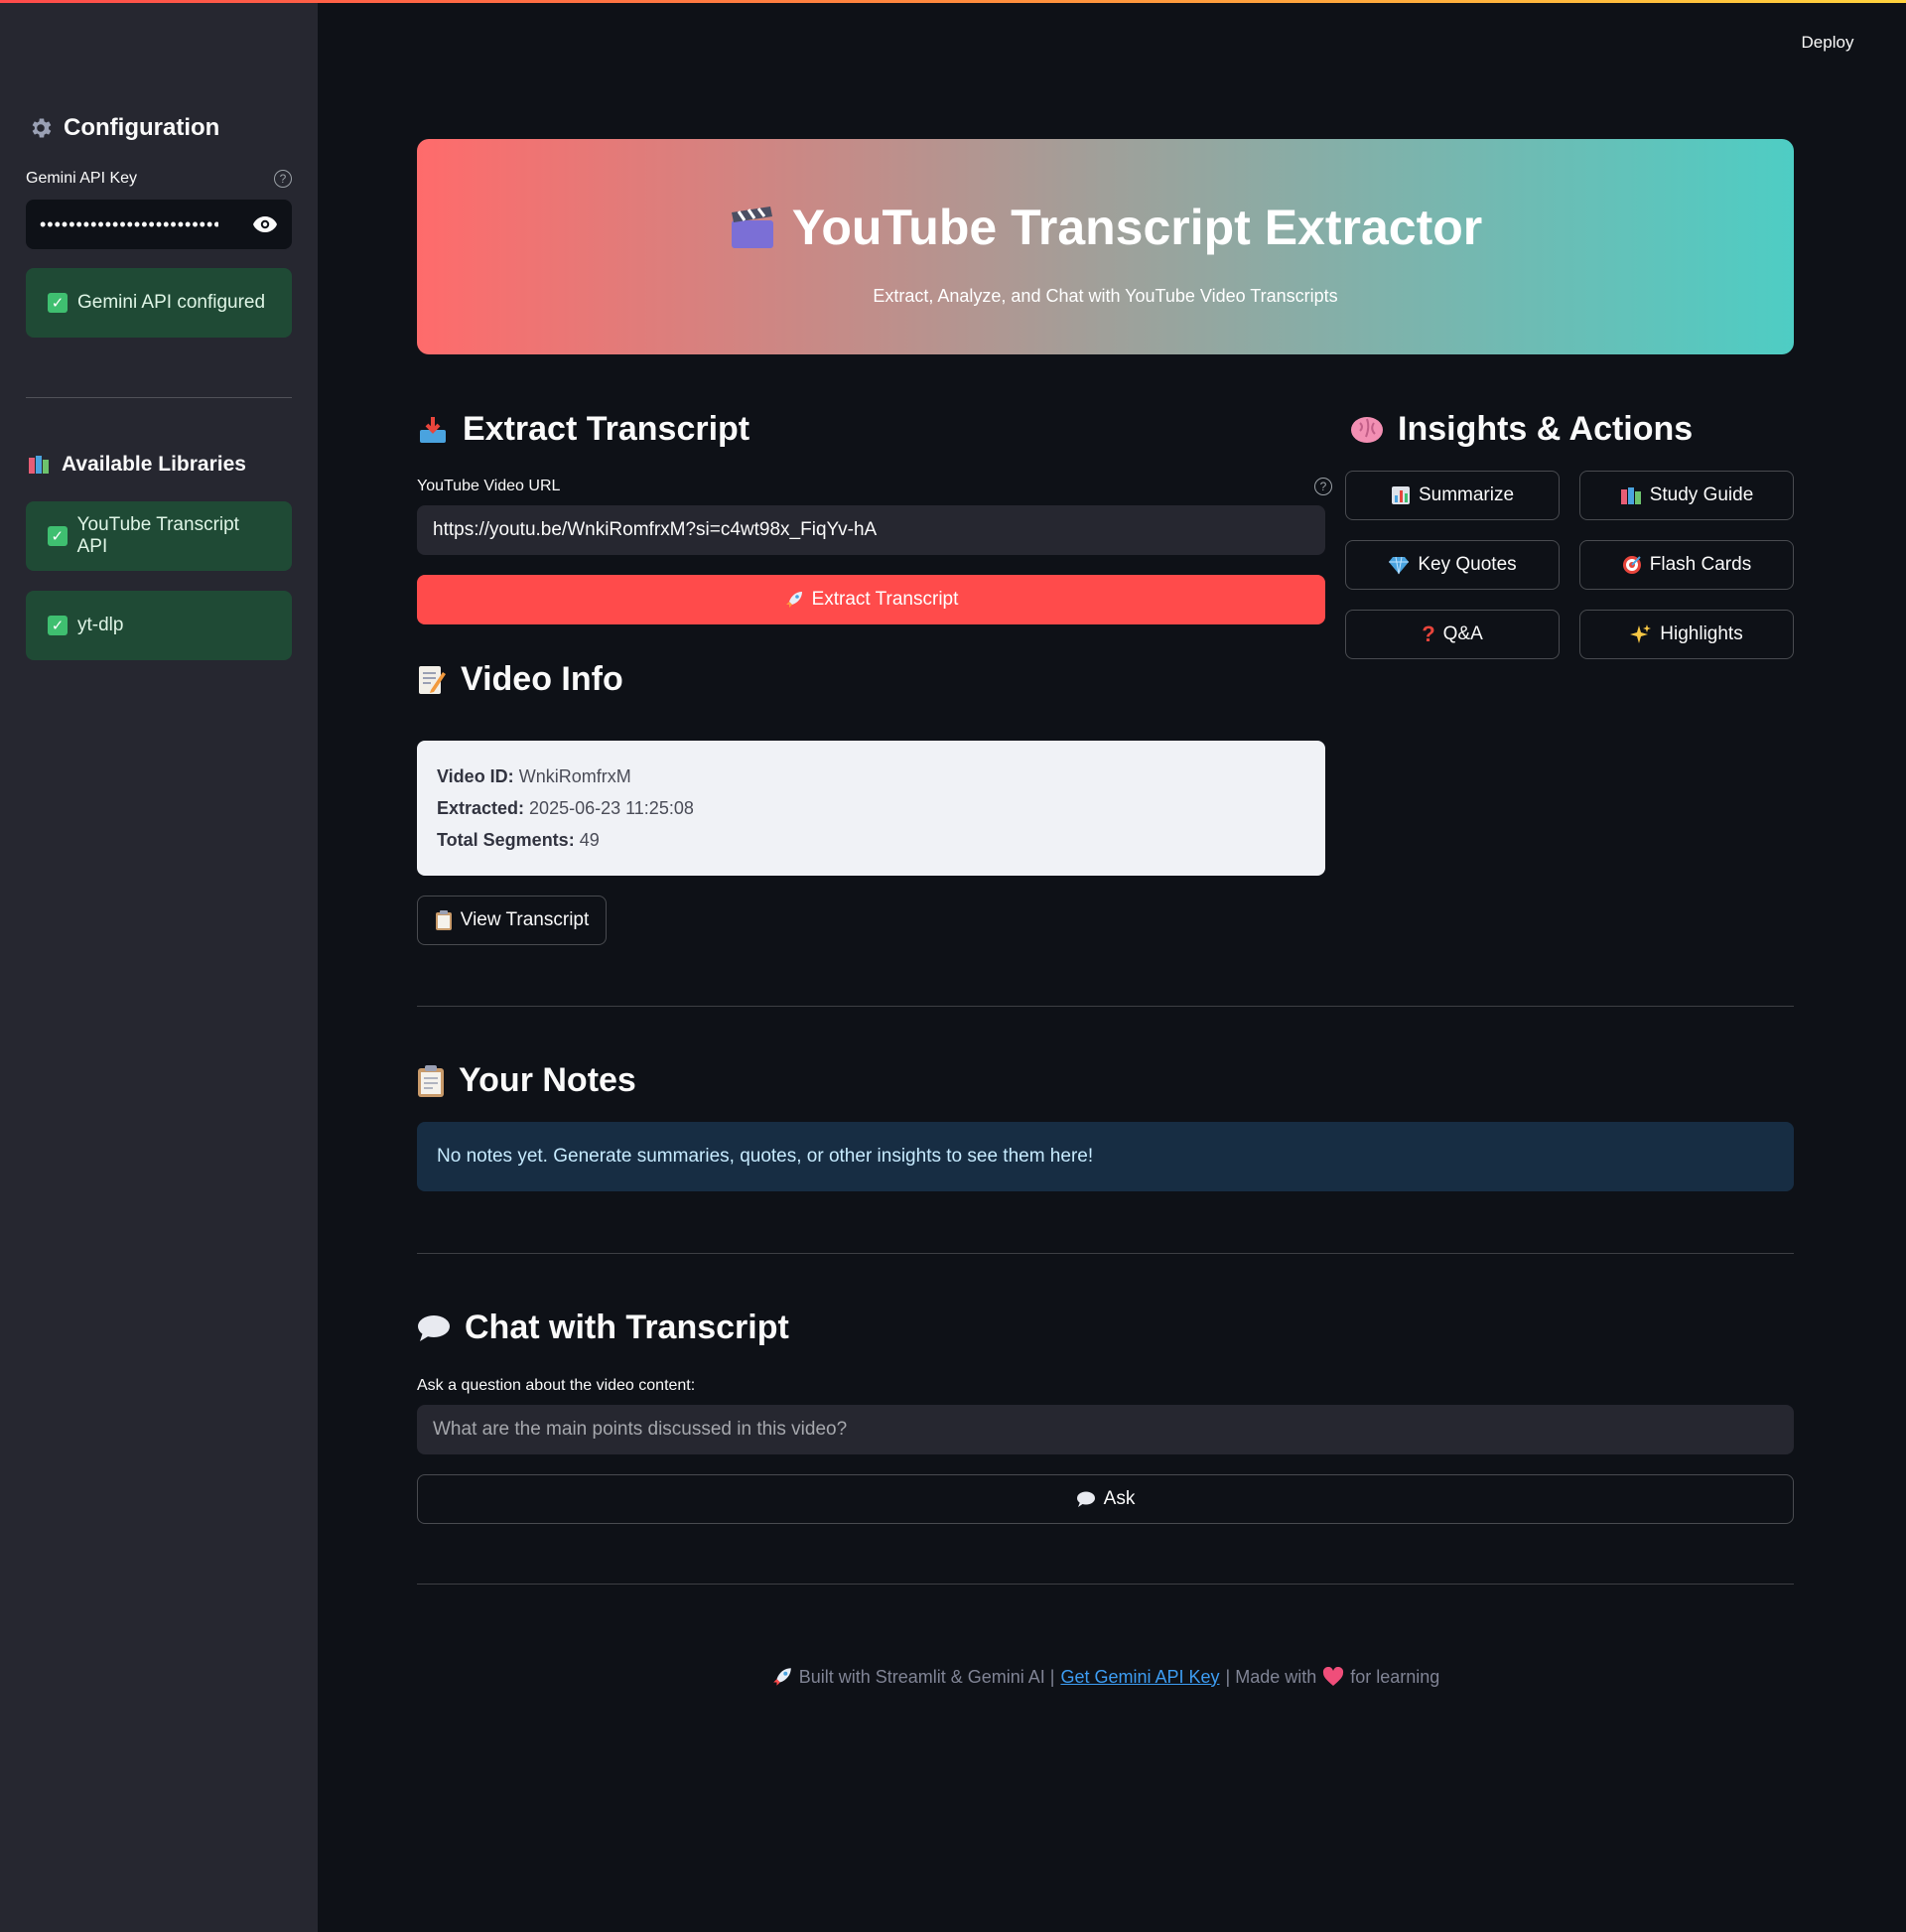 This screenshot has width=1906, height=1932. Describe the element at coordinates (1827, 43) in the screenshot. I see `deploy-button: Deploy` at that location.